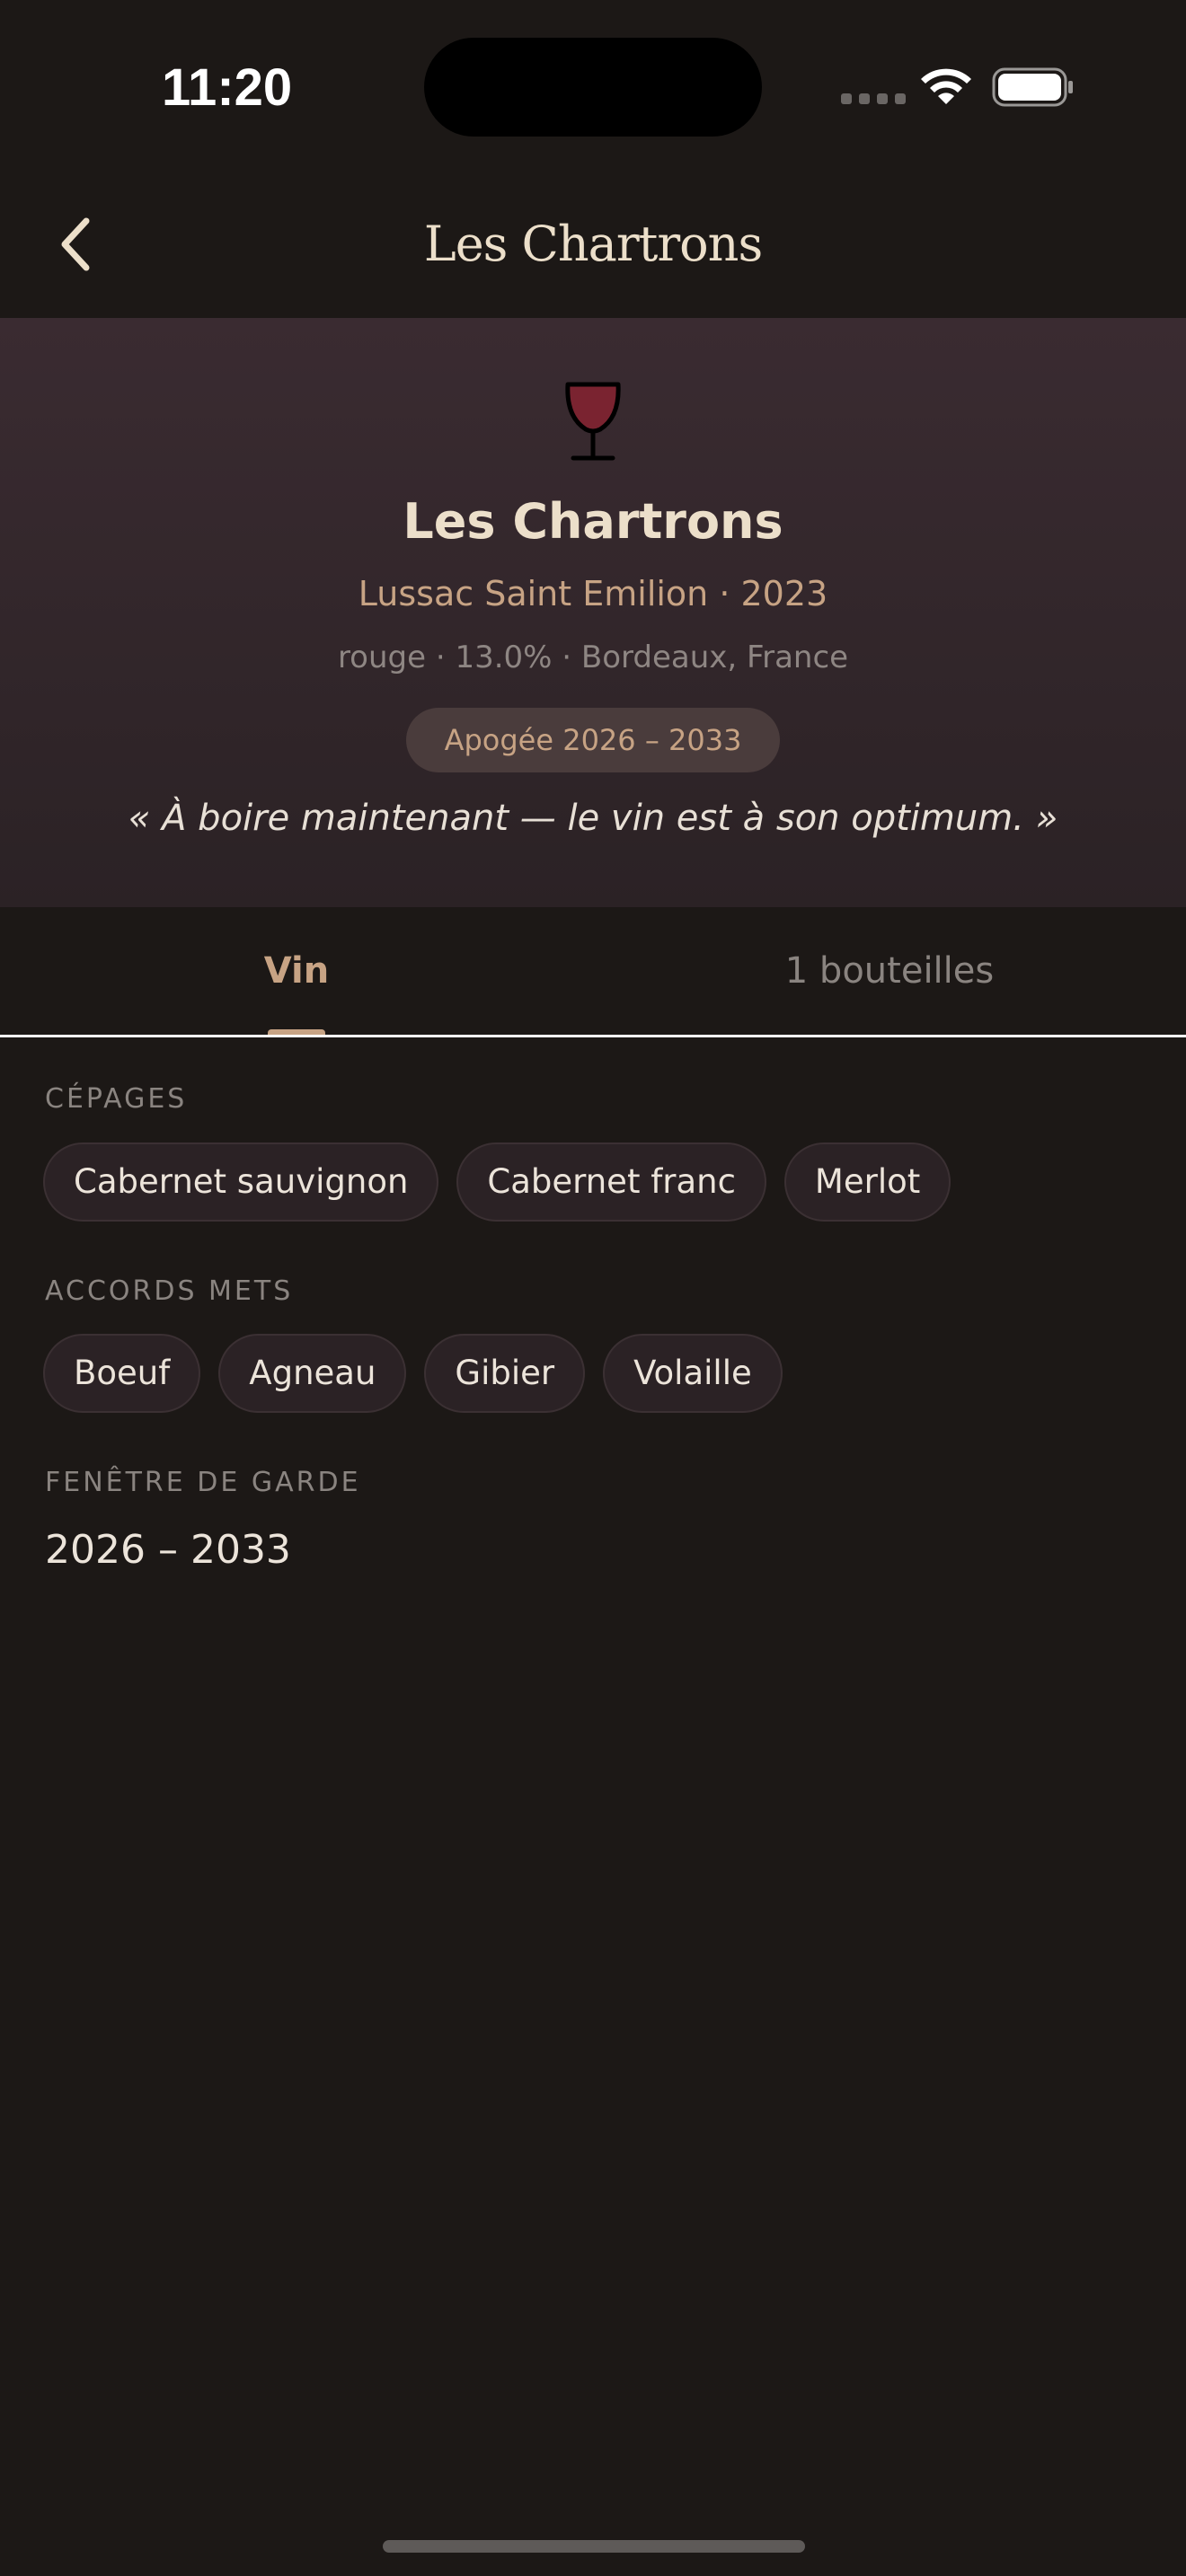 This screenshot has height=2576, width=1186. Describe the element at coordinates (593, 740) in the screenshot. I see `apogee-badge: Apogée 2026 – 2033` at that location.